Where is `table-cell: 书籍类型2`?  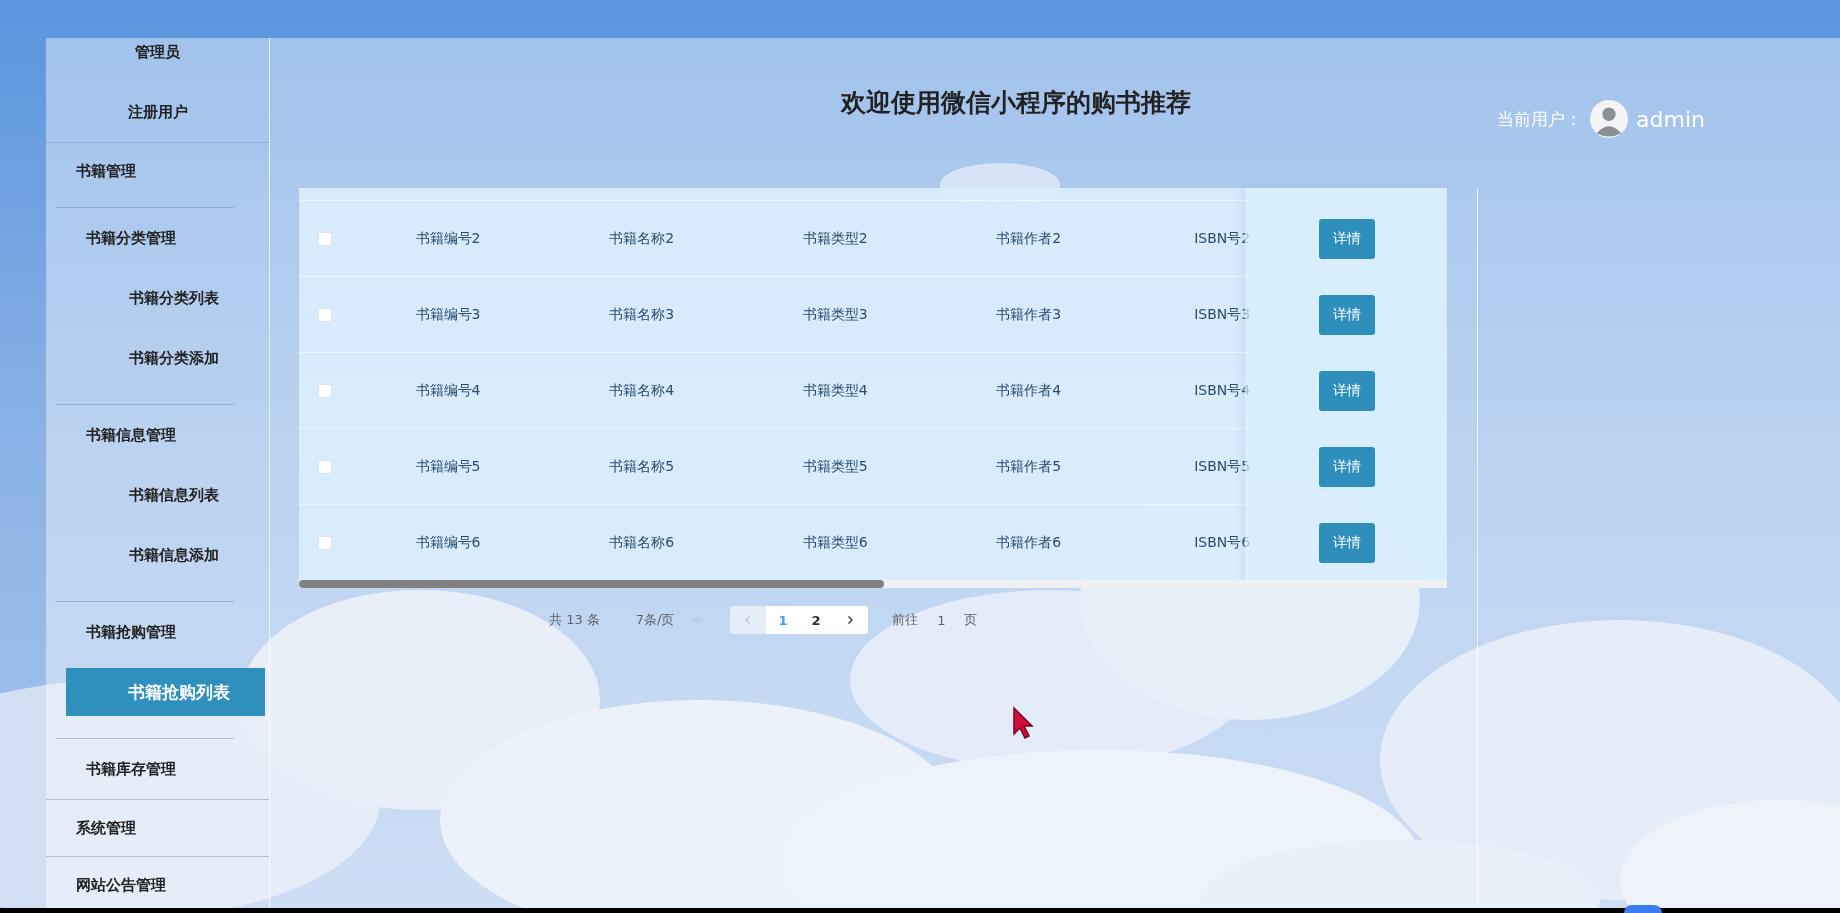
table-cell: 书籍类型2 is located at coordinates (835, 238).